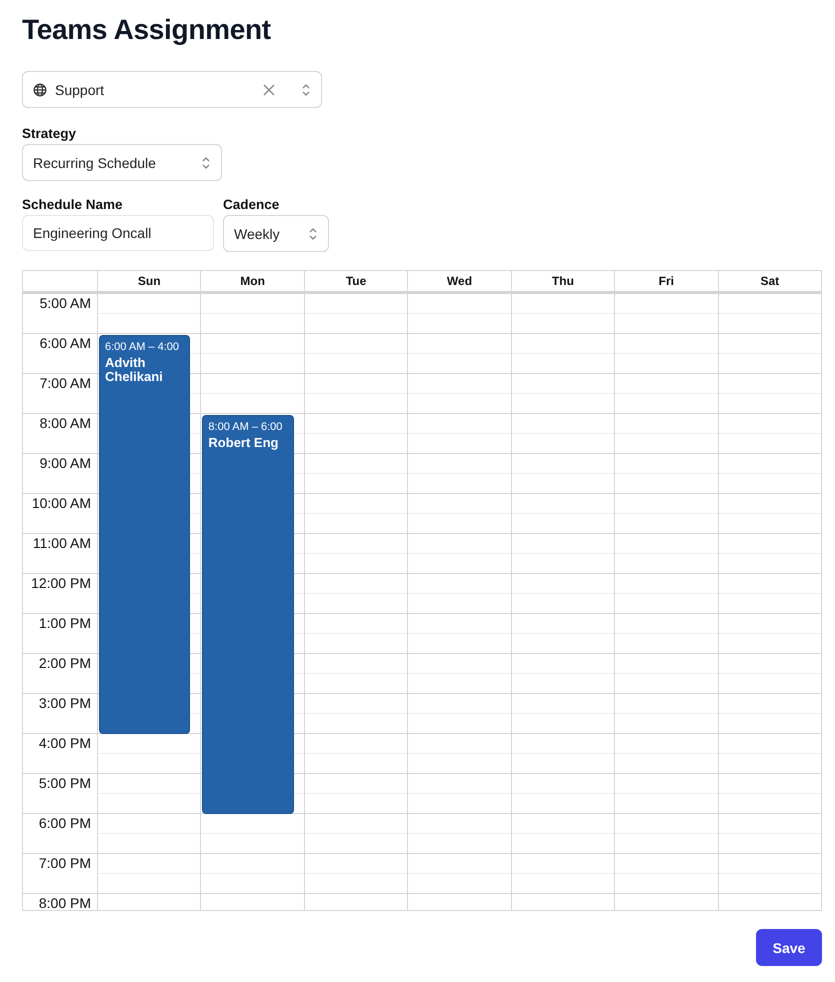 This screenshot has height=982, width=835. Describe the element at coordinates (65, 383) in the screenshot. I see `time-label: 7:00 AM` at that location.